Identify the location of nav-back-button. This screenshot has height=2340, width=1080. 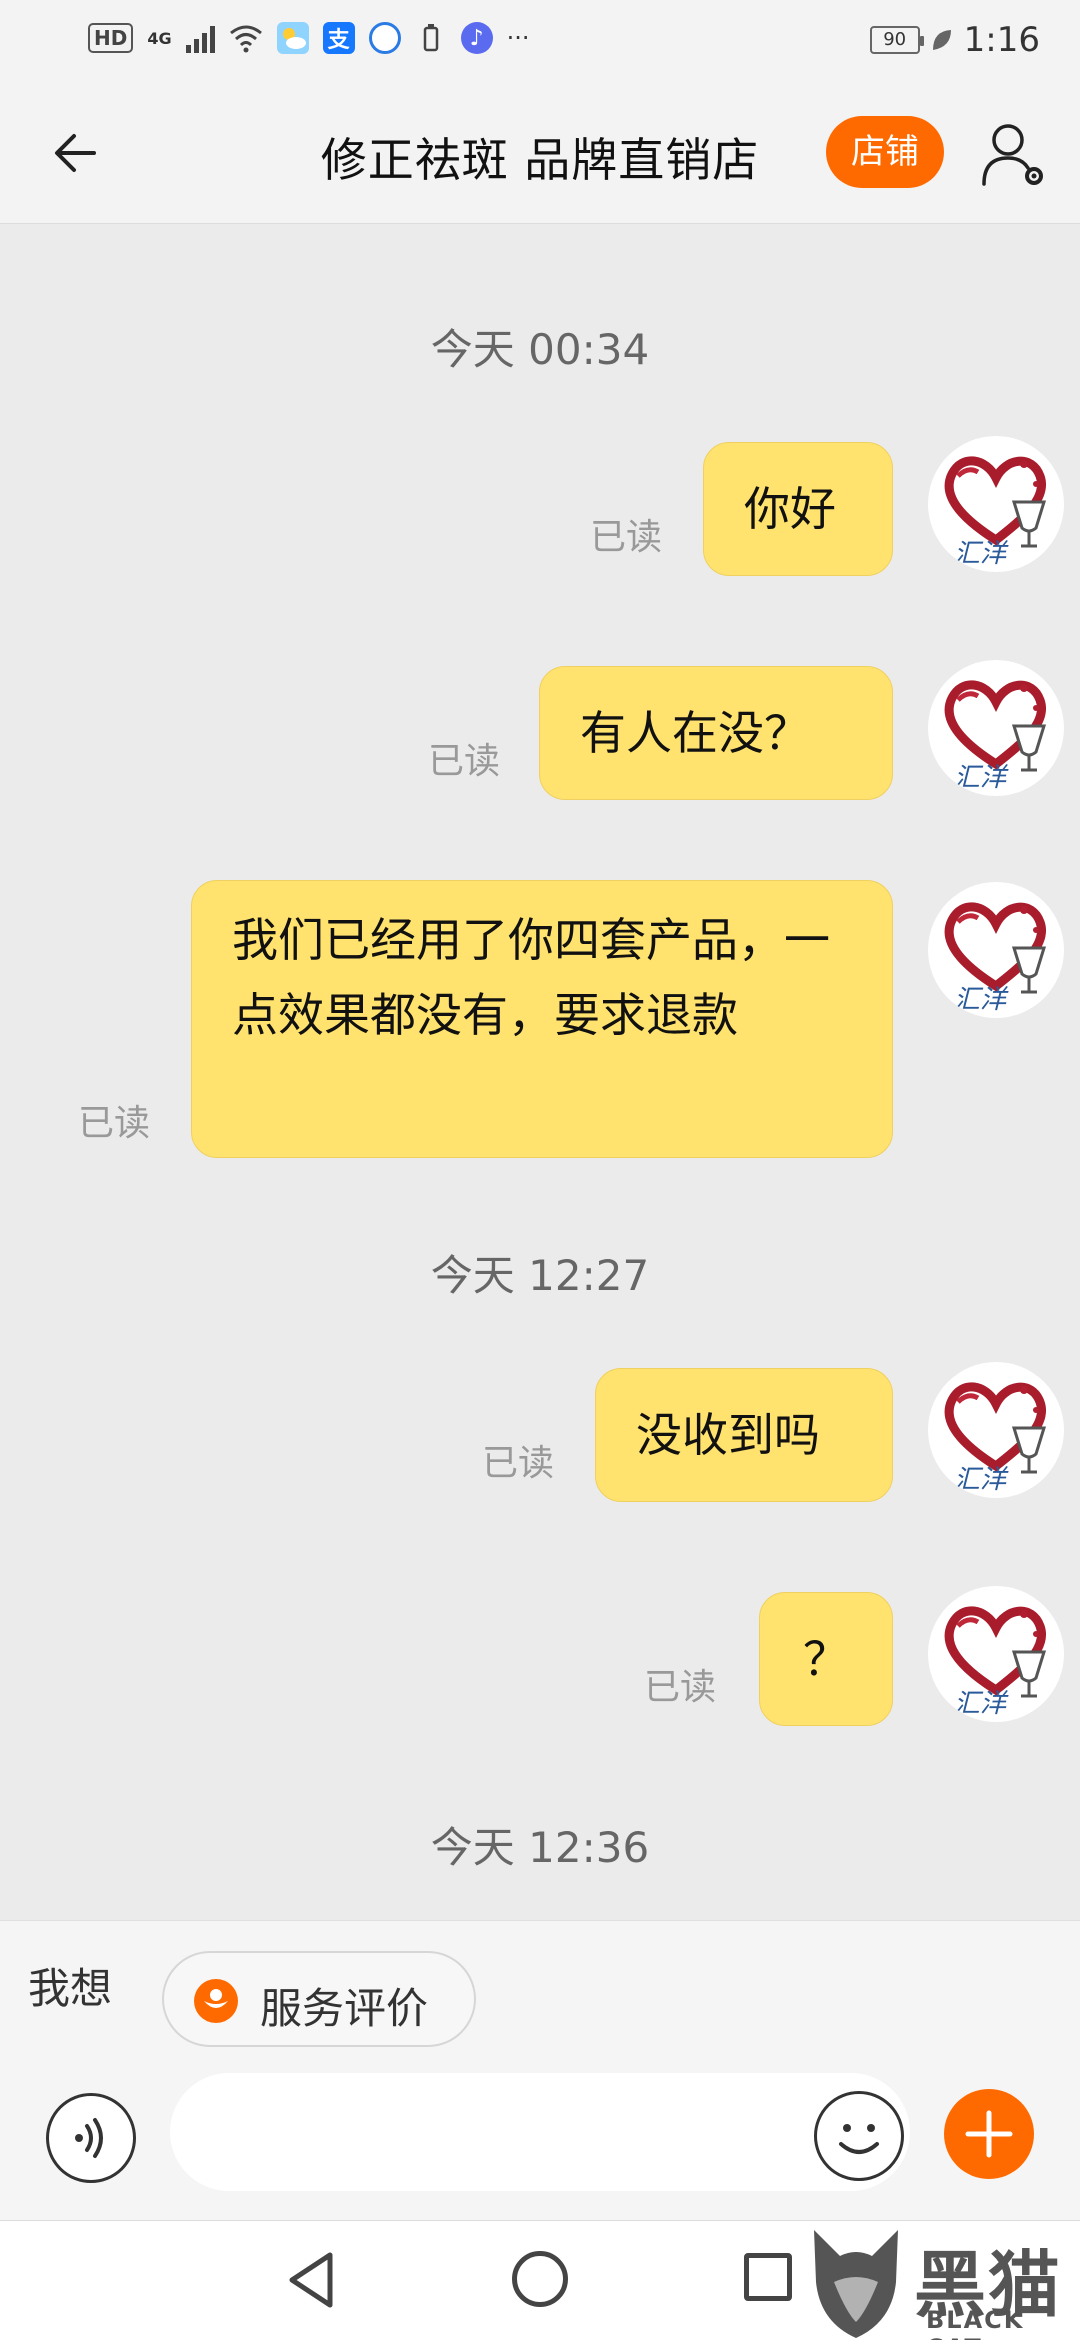
(312, 2280).